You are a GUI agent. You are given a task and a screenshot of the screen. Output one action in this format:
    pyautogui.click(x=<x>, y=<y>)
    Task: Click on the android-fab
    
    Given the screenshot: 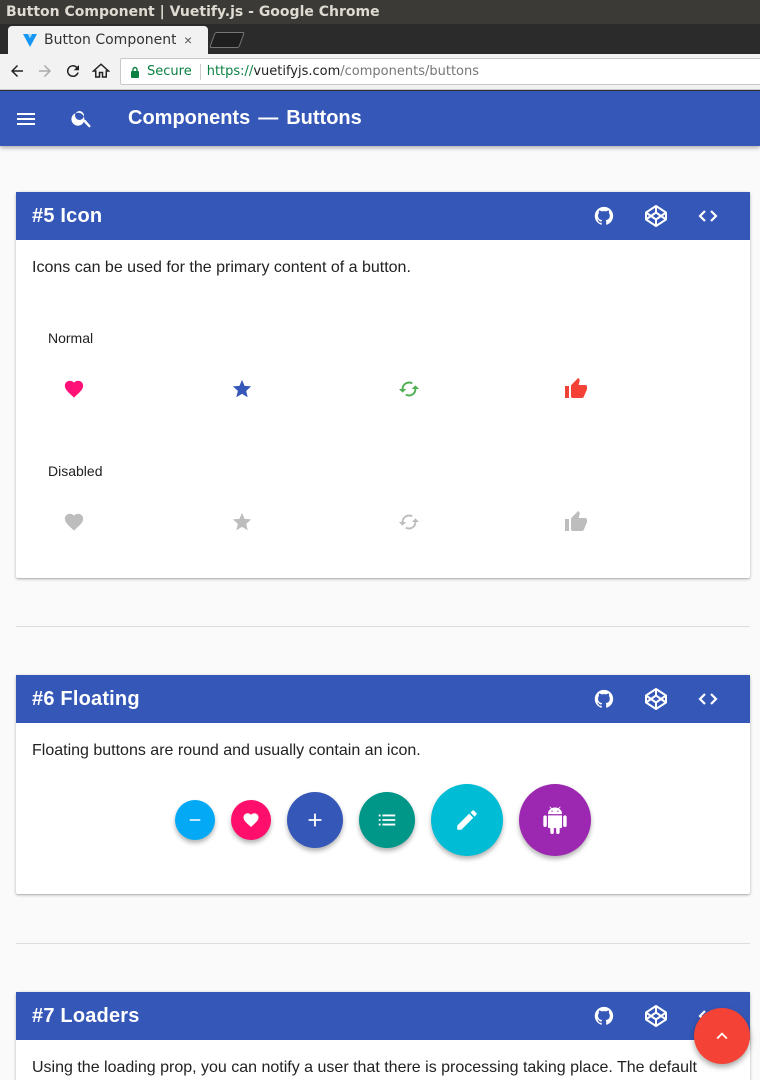 What is the action you would take?
    pyautogui.click(x=555, y=820)
    